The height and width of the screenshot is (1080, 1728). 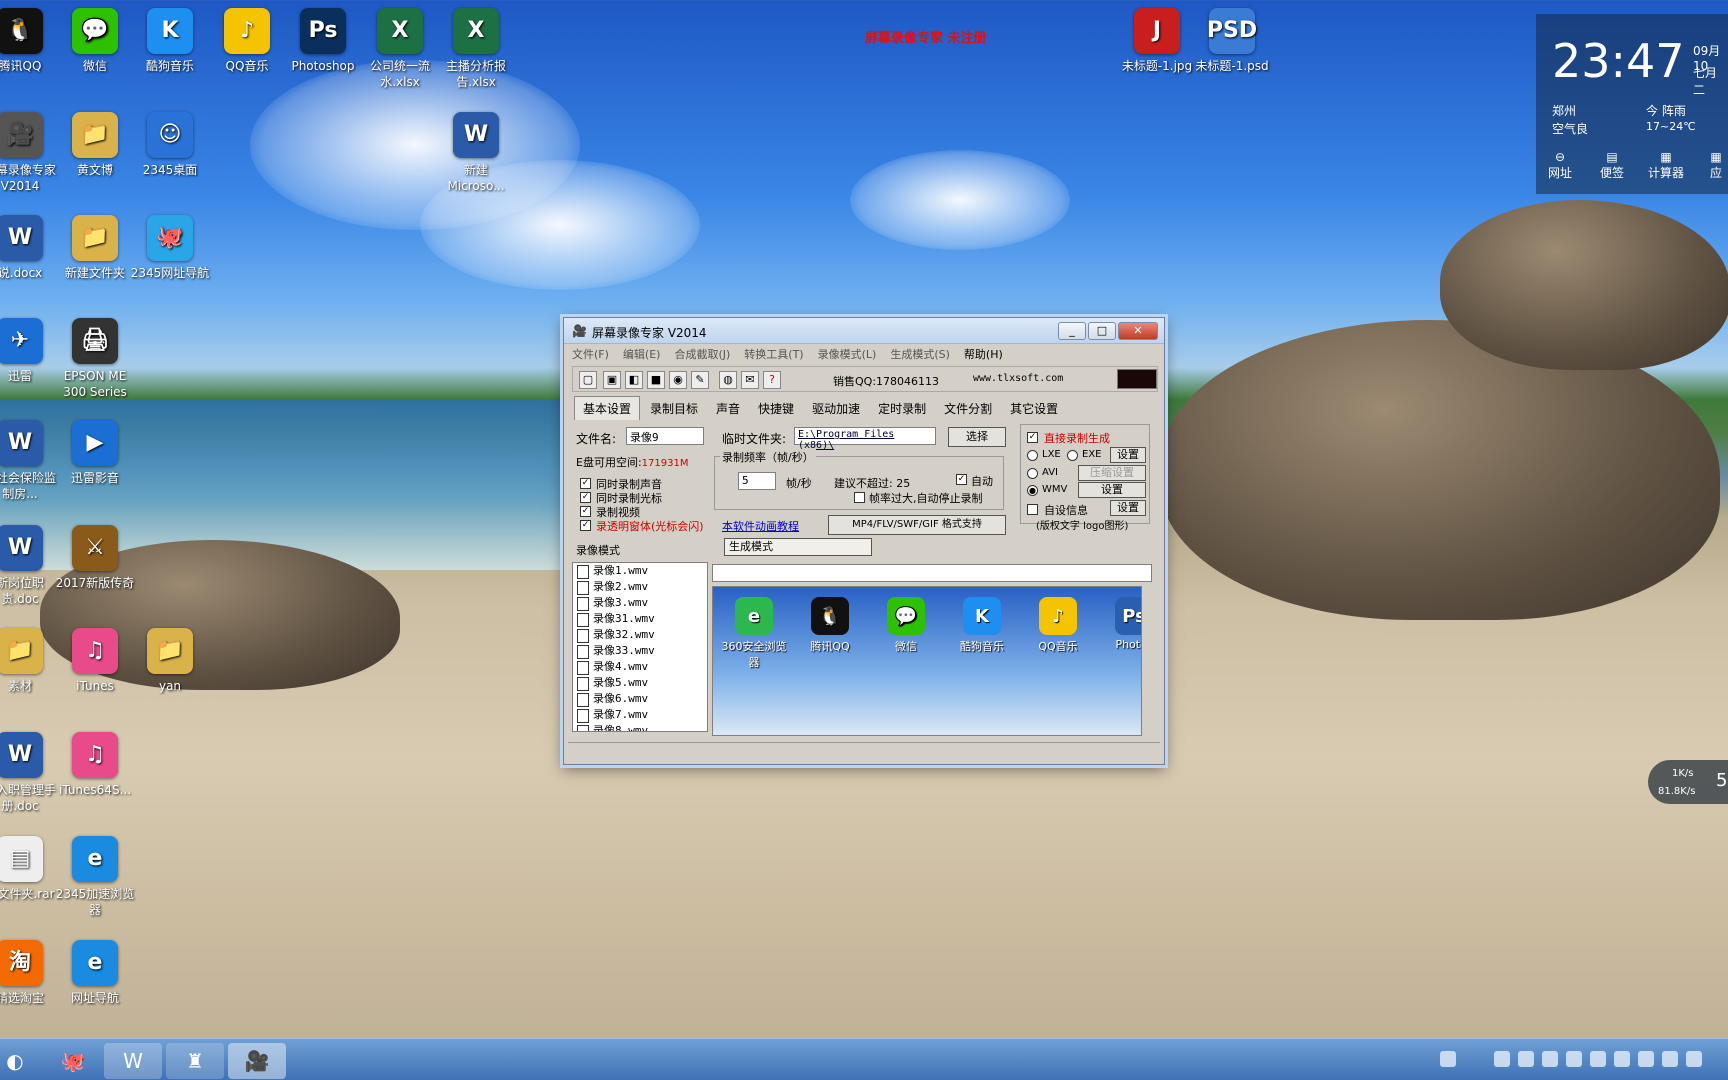 What do you see at coordinates (642, 354) in the screenshot?
I see `menu-item: 编辑(E)` at bounding box center [642, 354].